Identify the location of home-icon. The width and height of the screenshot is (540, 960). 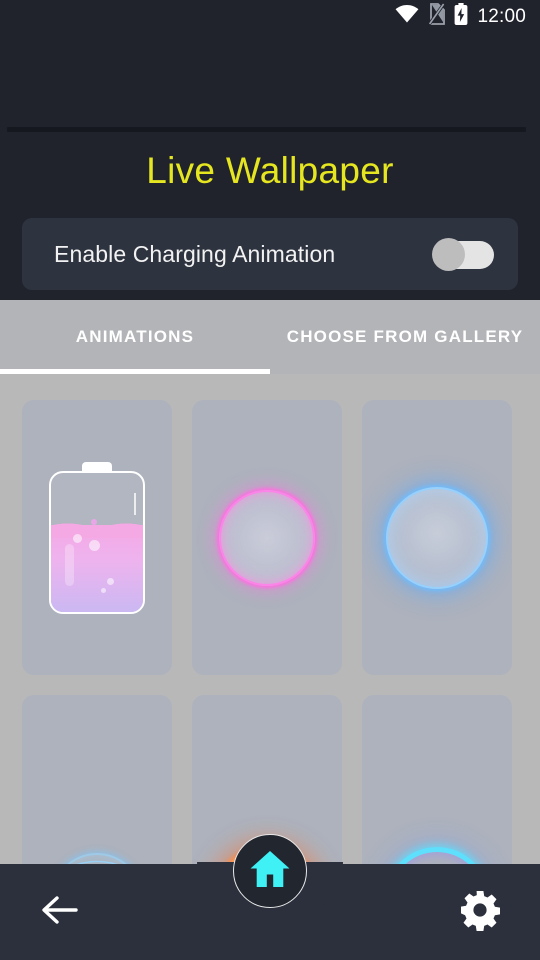
(270, 871).